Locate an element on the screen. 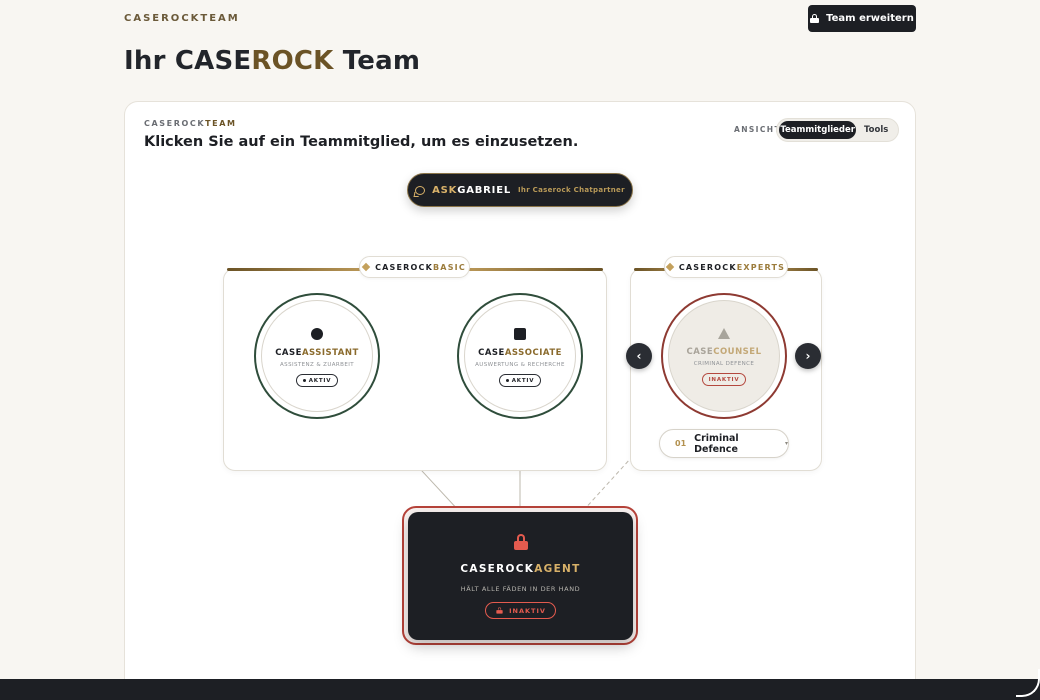  member-name-accent: ASSISTANT is located at coordinates (330, 353).